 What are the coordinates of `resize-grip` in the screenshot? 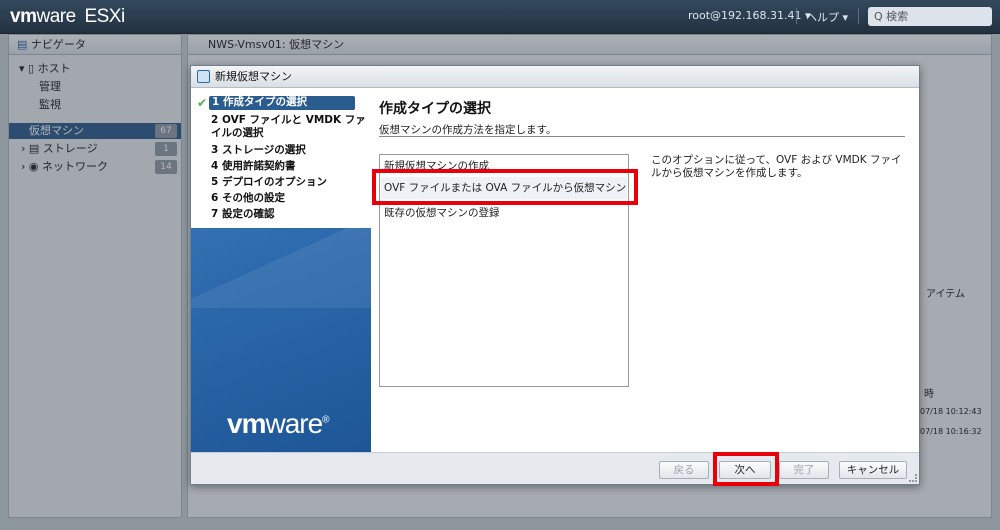 It's located at (913, 478).